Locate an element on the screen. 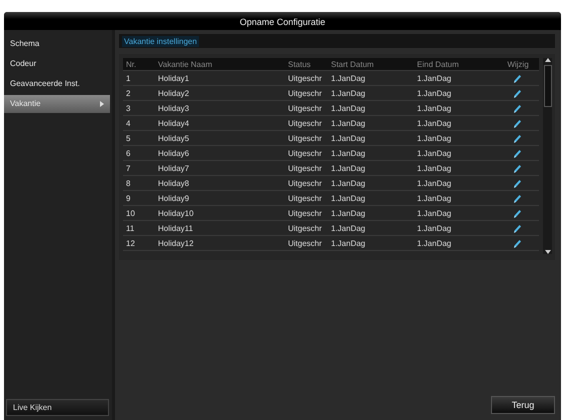  column-header: Wijzig is located at coordinates (518, 64).